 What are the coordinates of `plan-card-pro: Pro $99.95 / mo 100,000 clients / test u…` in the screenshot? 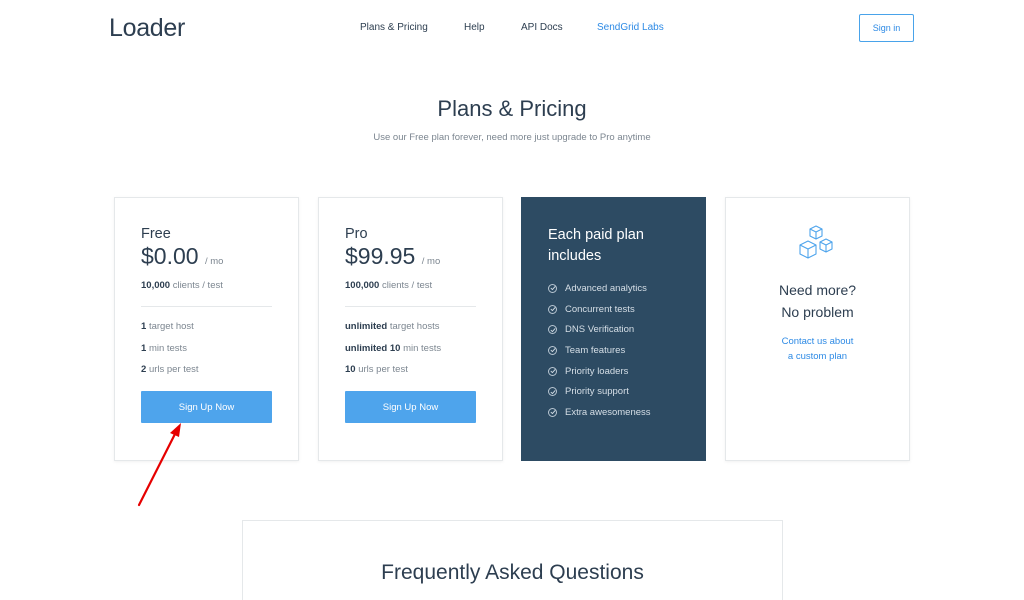 It's located at (410, 329).